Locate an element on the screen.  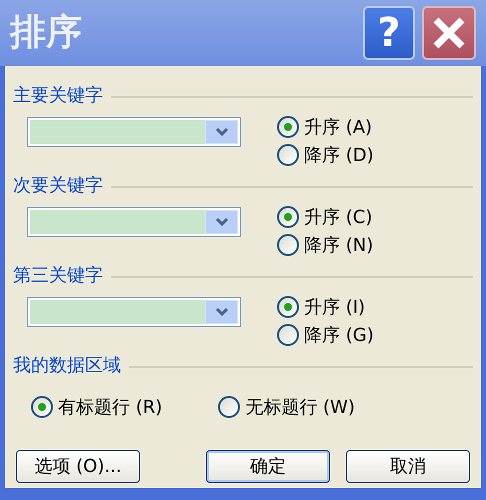
help-button: ? is located at coordinates (389, 33).